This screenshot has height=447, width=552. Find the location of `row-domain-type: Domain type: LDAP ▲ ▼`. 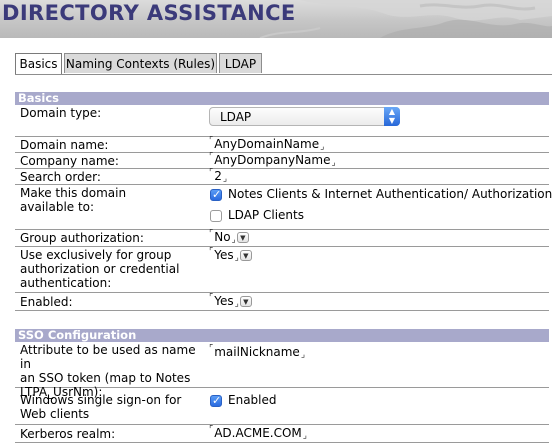

row-domain-type: Domain type: LDAP ▲ ▼ is located at coordinates (282, 121).